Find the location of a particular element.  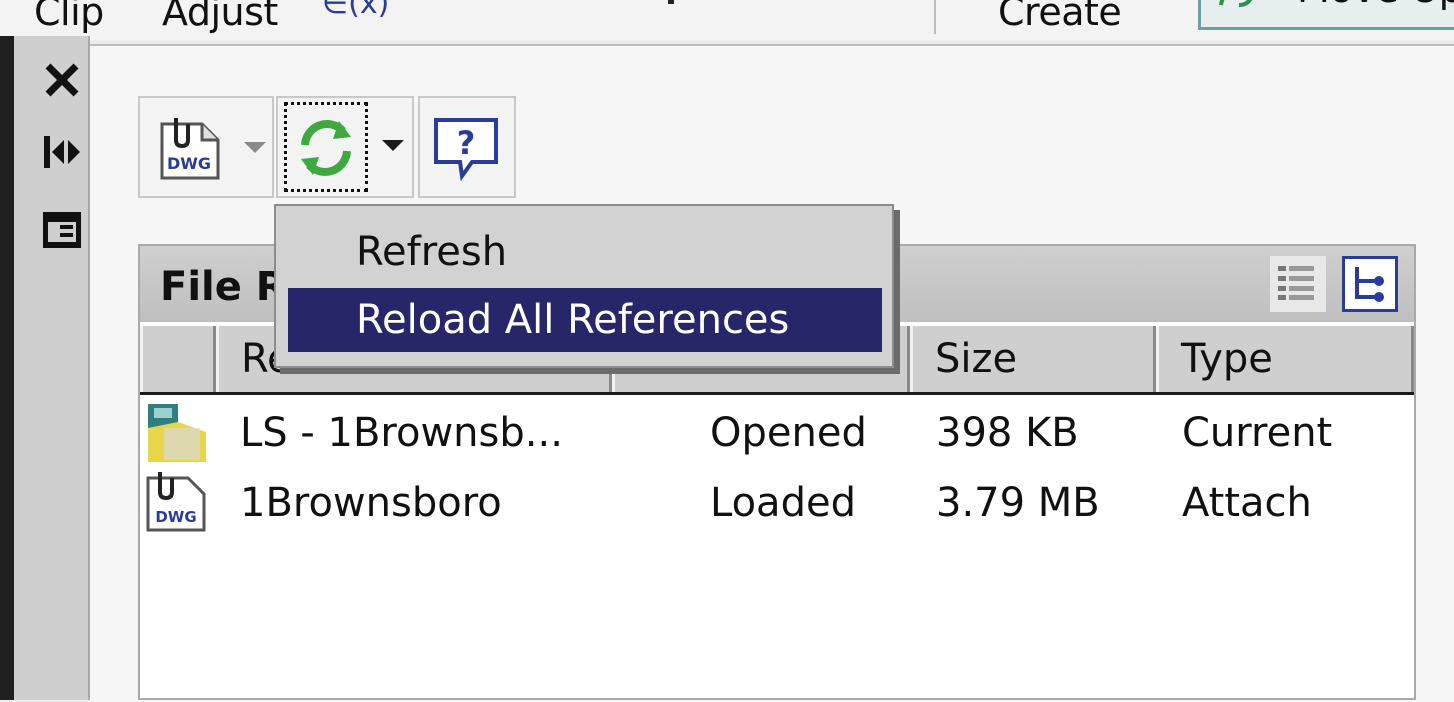

attach-dropdown-arrow is located at coordinates (255, 147).